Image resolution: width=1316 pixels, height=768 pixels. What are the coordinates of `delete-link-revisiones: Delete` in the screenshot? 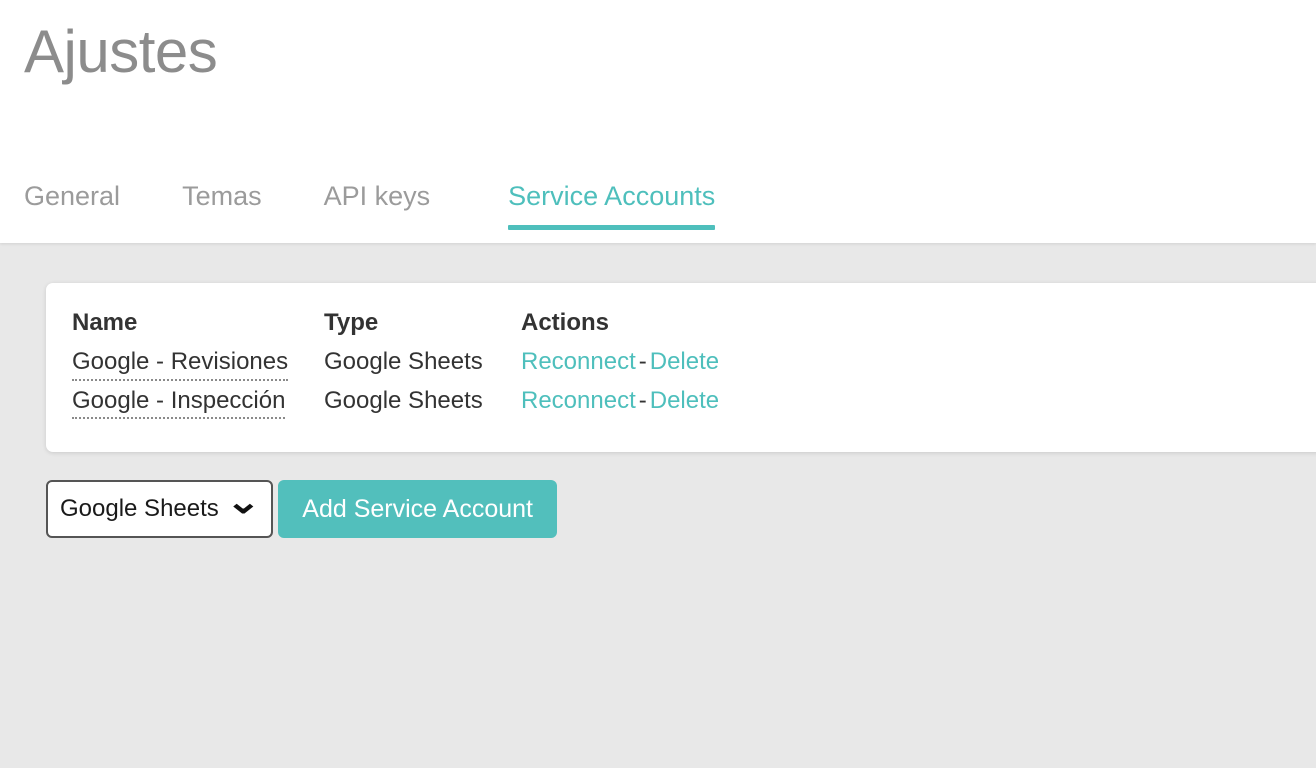 It's located at (684, 361).